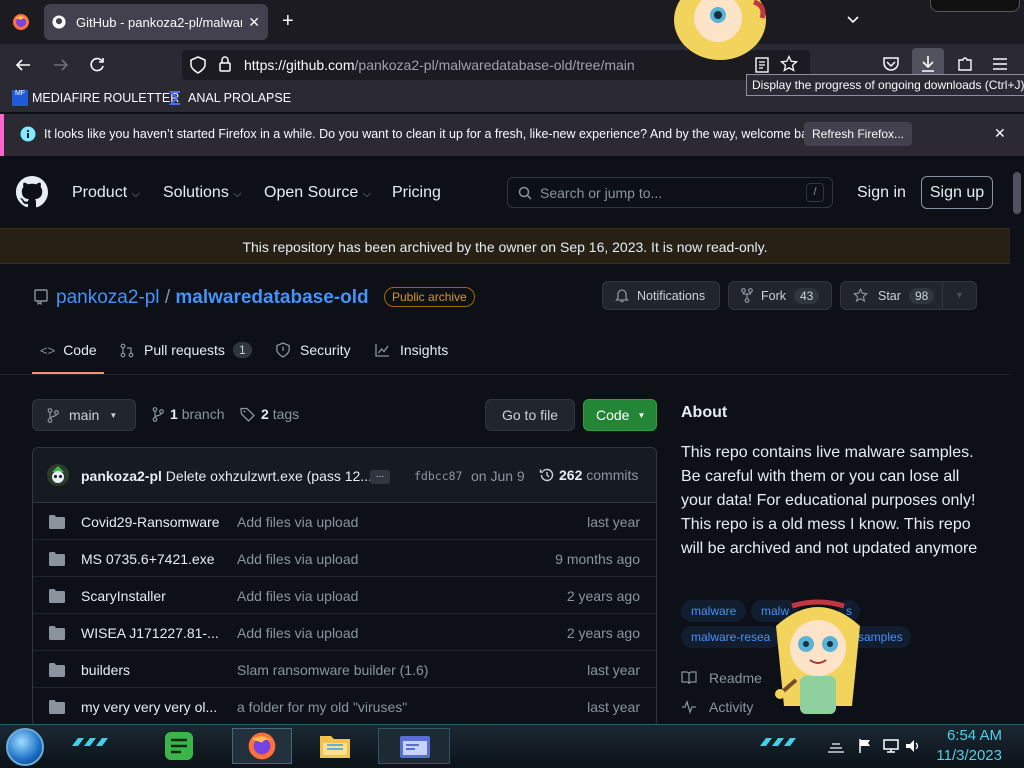 The image size is (1024, 768). Describe the element at coordinates (23, 65) in the screenshot. I see `back-icon` at that location.